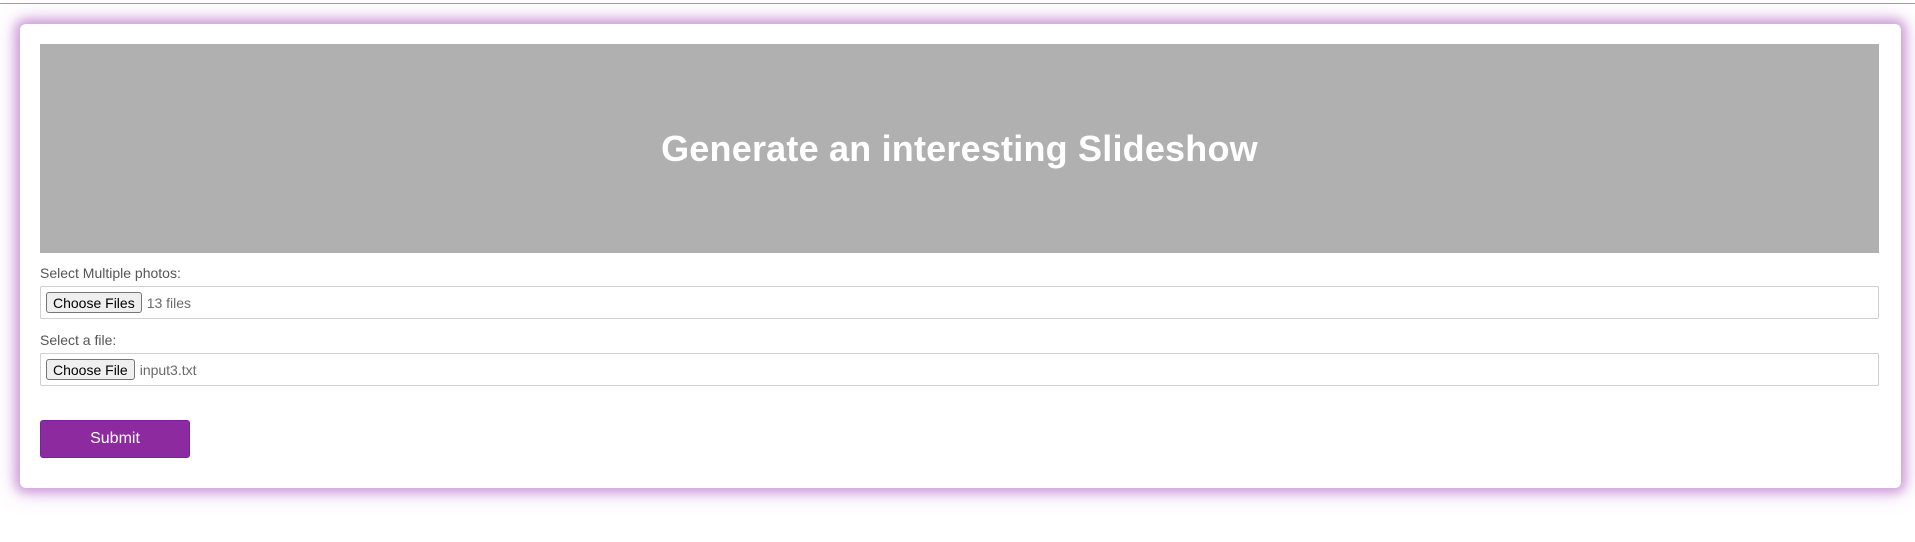  I want to click on photos-file-status: 13 files, so click(169, 302).